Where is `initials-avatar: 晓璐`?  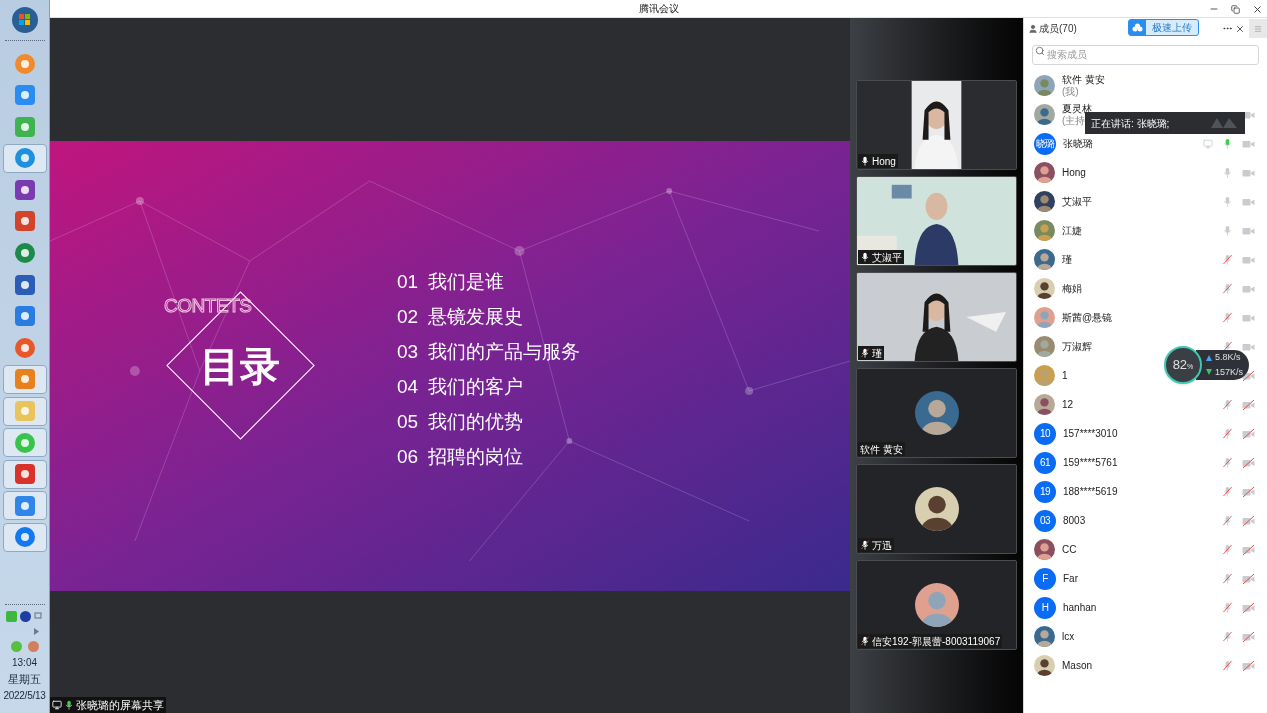
initials-avatar: 晓璐 is located at coordinates (1045, 143).